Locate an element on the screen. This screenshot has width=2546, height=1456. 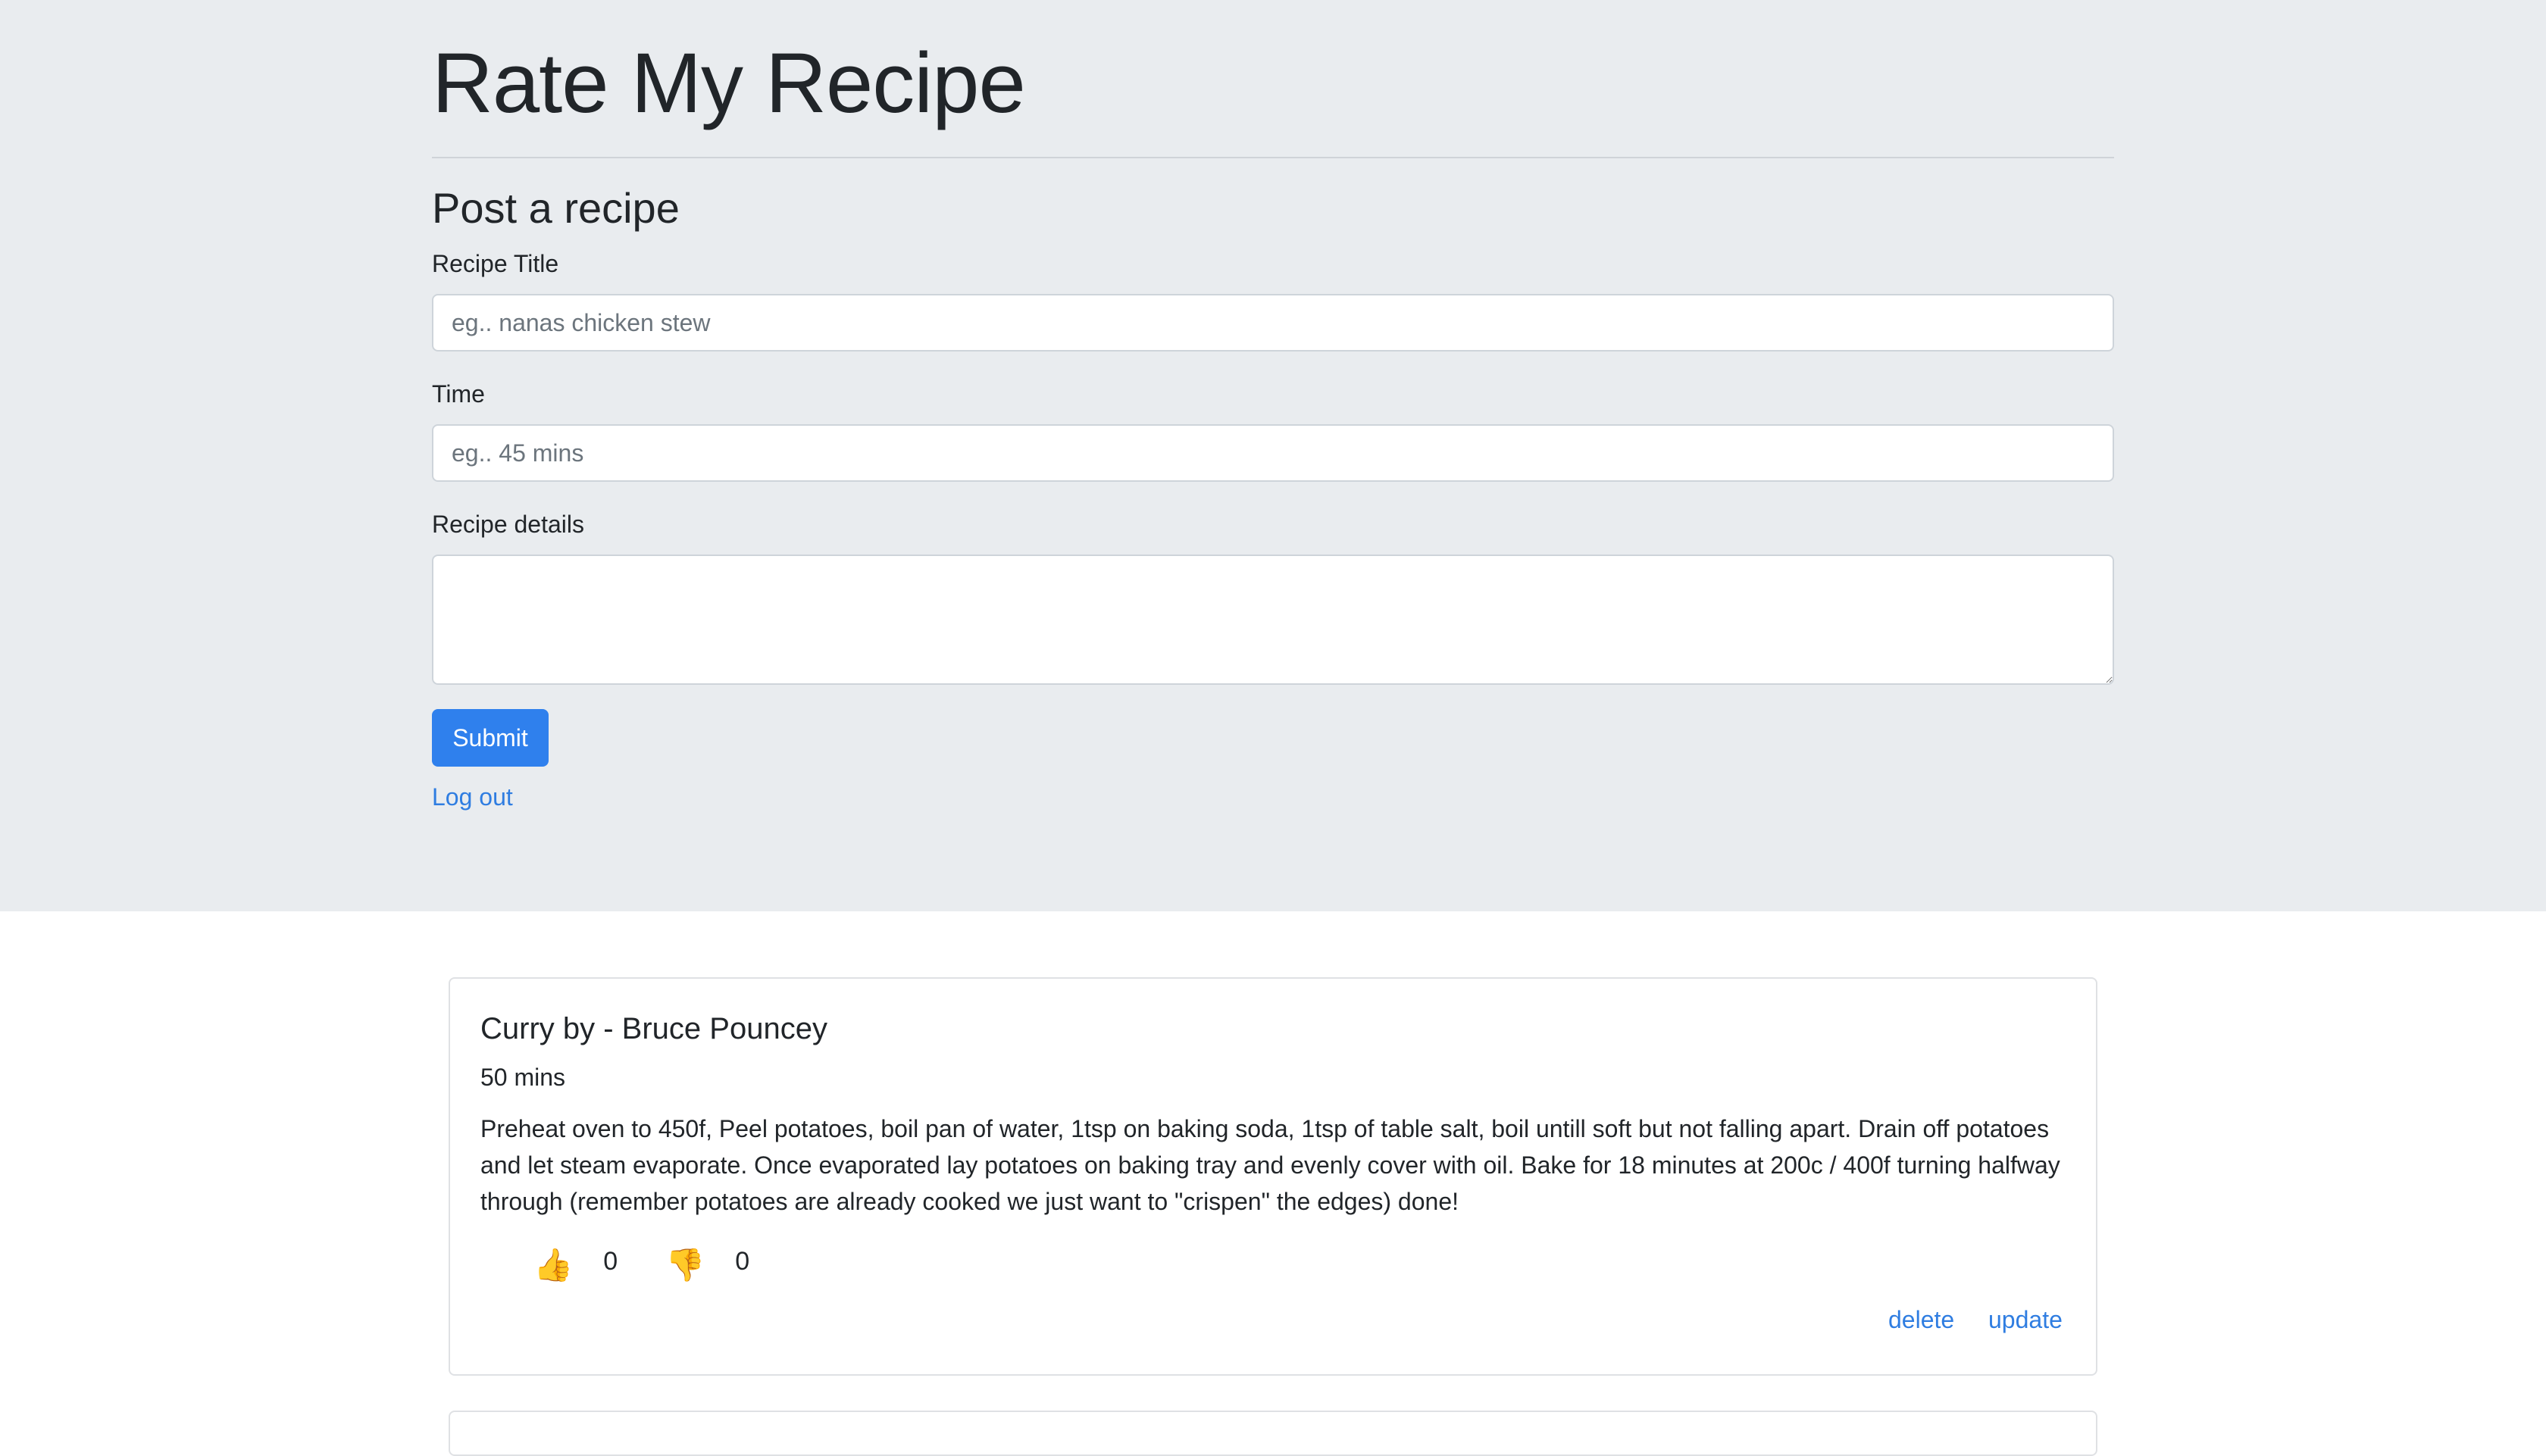
recipe-details-textarea is located at coordinates (1273, 620).